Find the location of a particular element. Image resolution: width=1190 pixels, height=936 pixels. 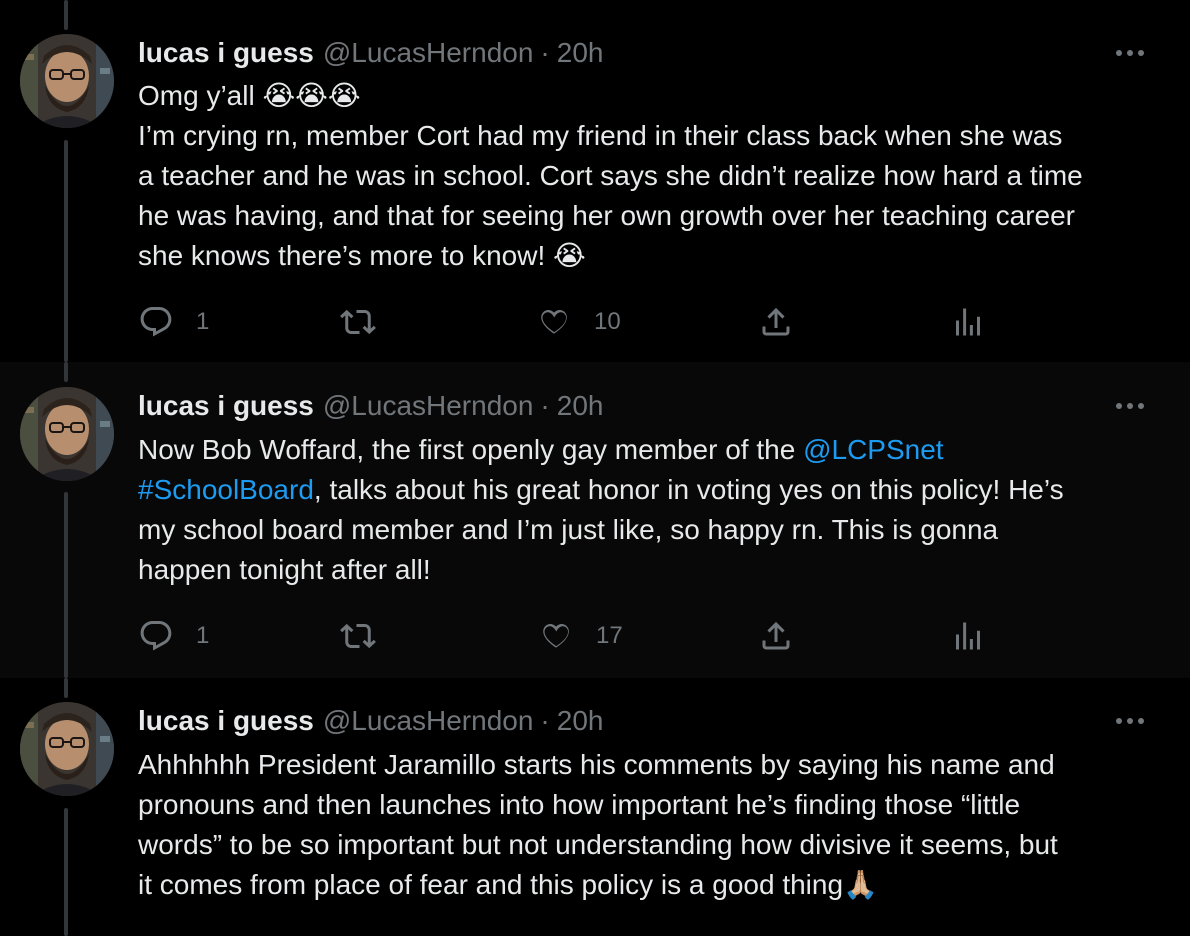

tweet-text-line: Omg y’all 😭😭😭 is located at coordinates (249, 95).